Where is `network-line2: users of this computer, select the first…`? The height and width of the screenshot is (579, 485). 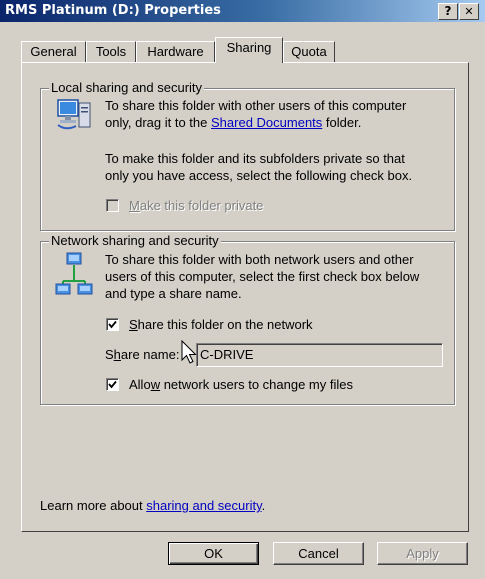 network-line2: users of this computer, select the first… is located at coordinates (262, 276).